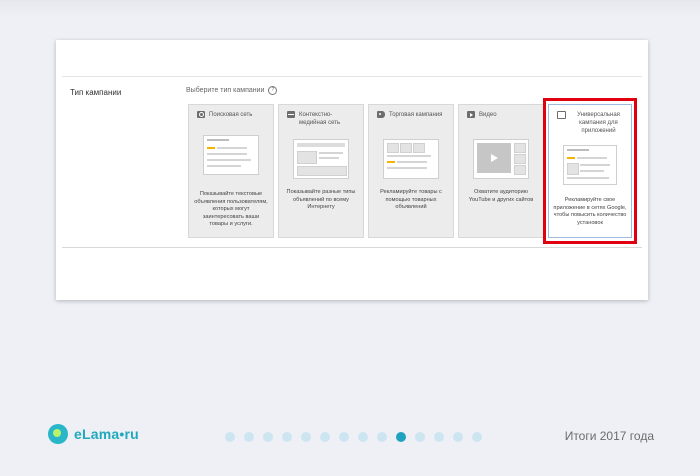  Describe the element at coordinates (590, 171) in the screenshot. I see `selection-highlight-frame` at that location.